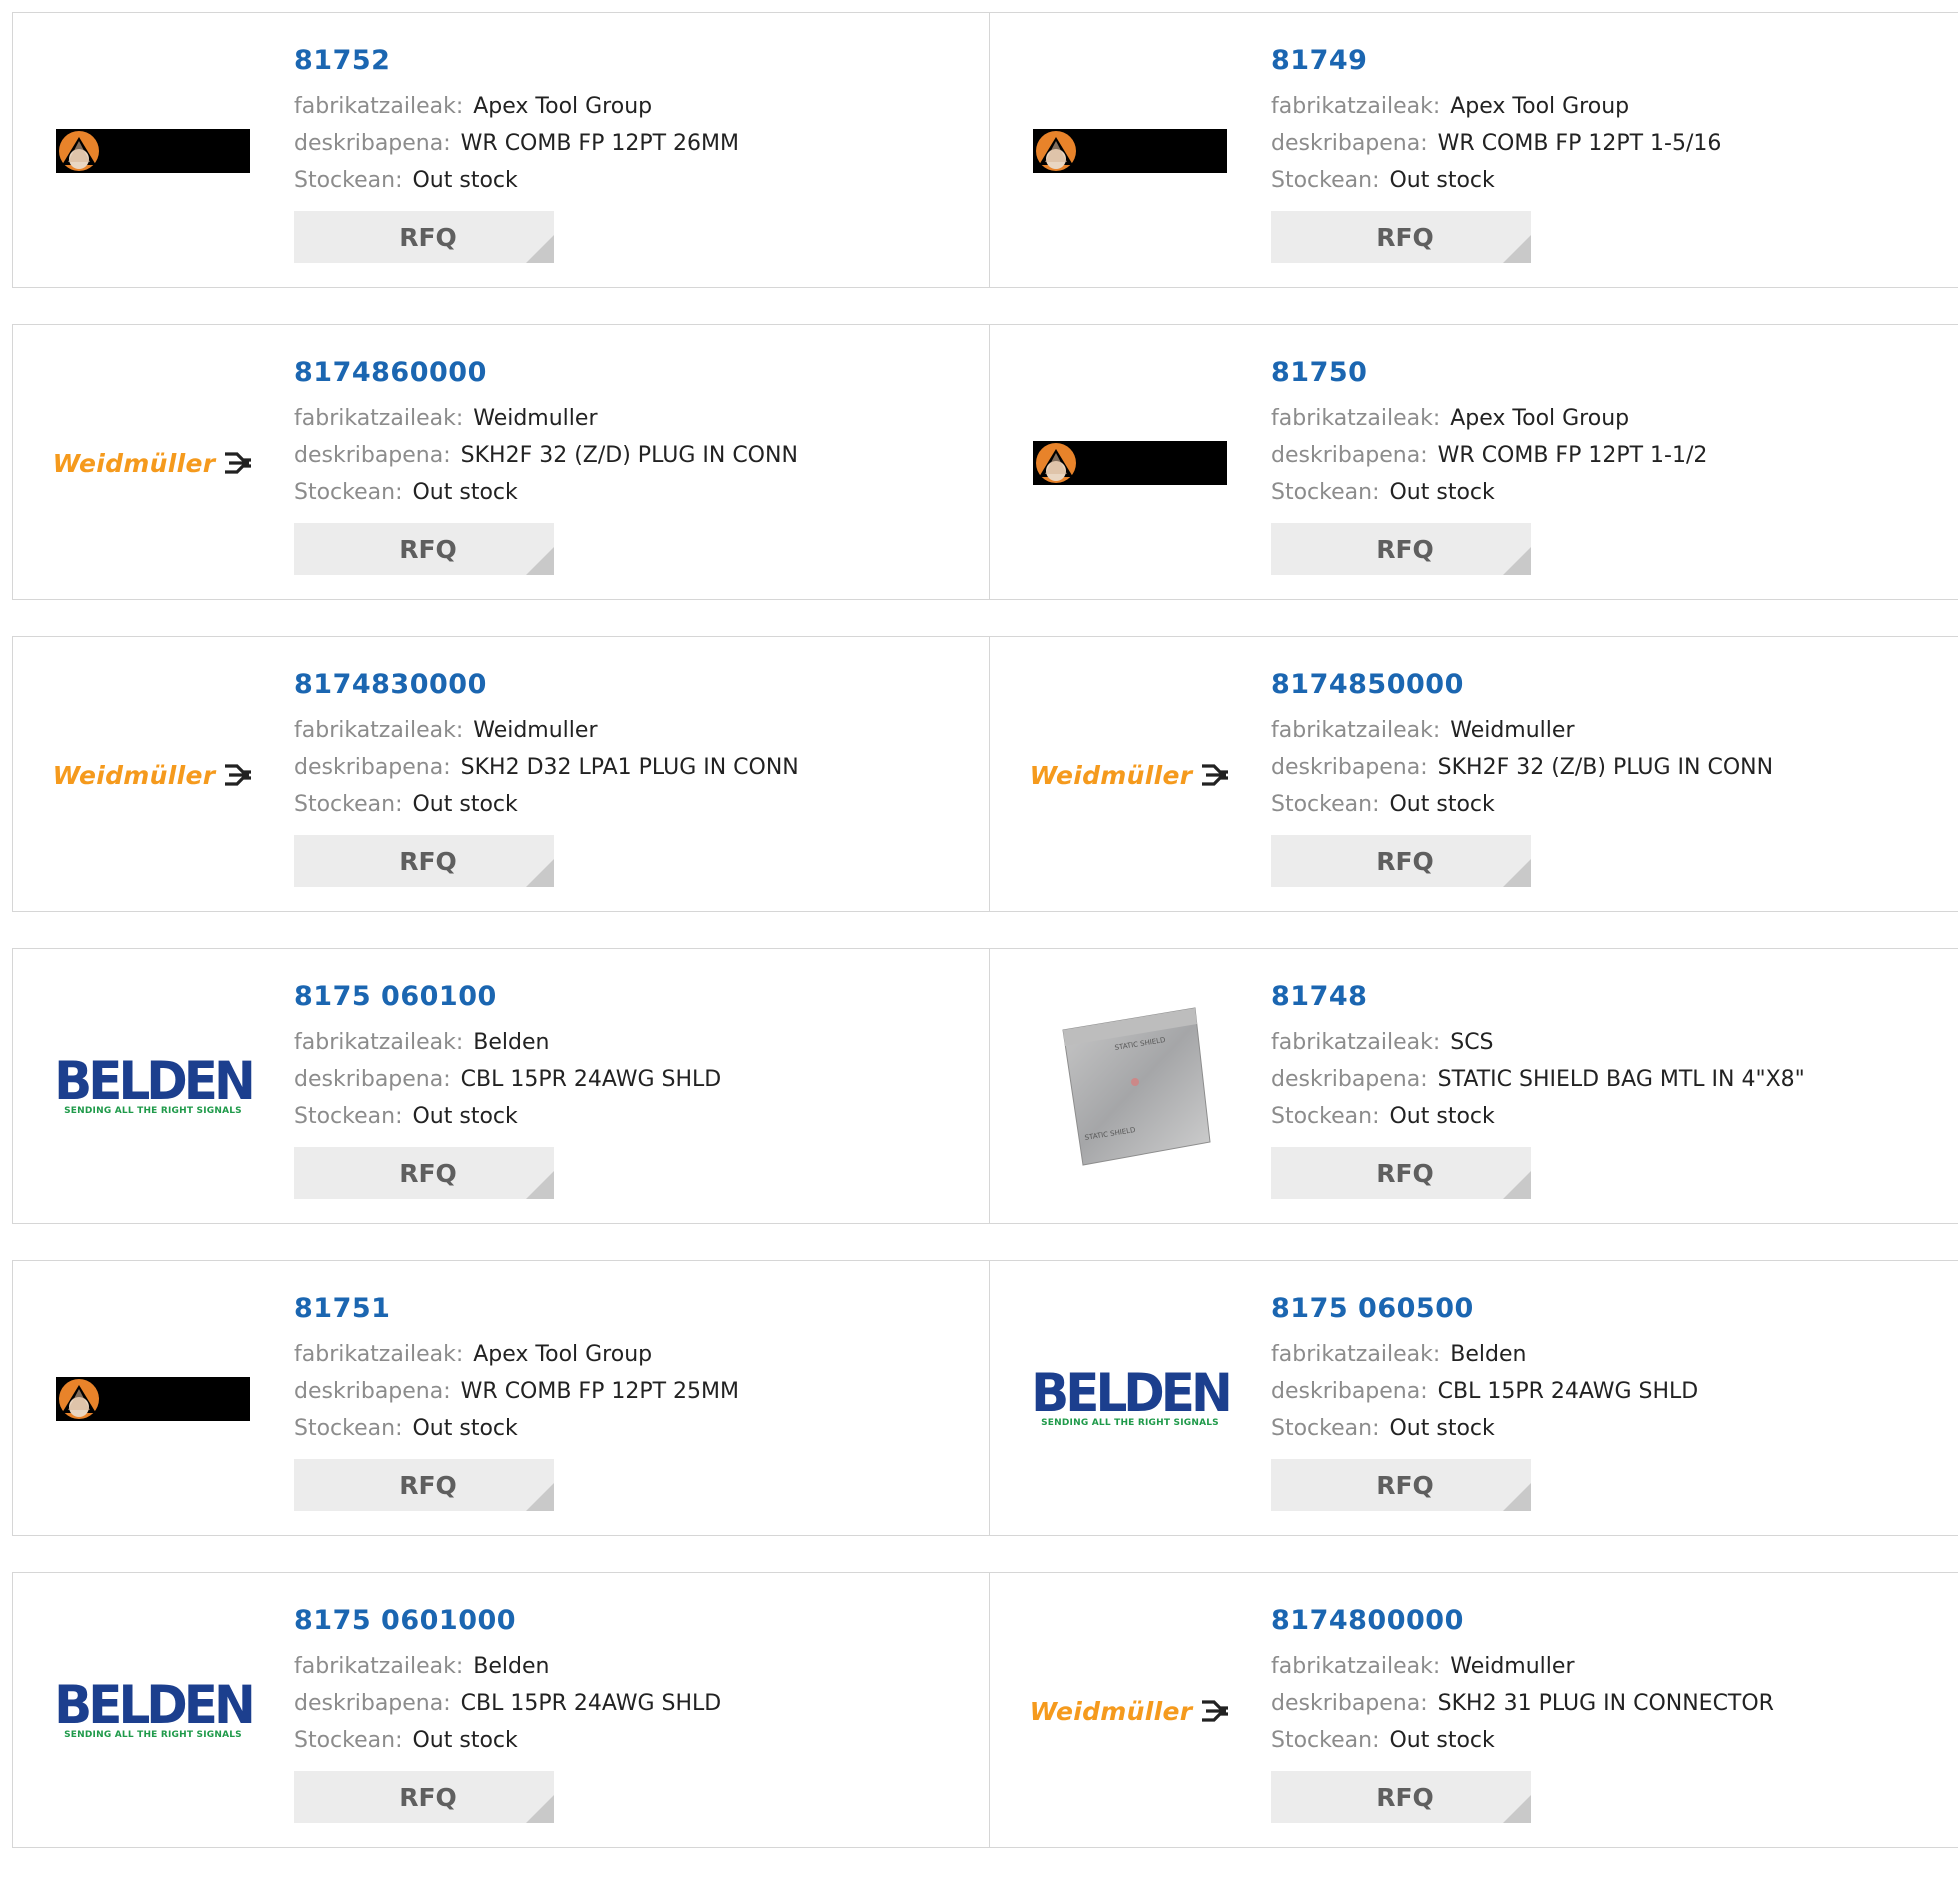 The image size is (1958, 1884). Describe the element at coordinates (1130, 1086) in the screenshot. I see `manufacturer-logo: STATIC SHIELD STATIC SHIELD` at that location.